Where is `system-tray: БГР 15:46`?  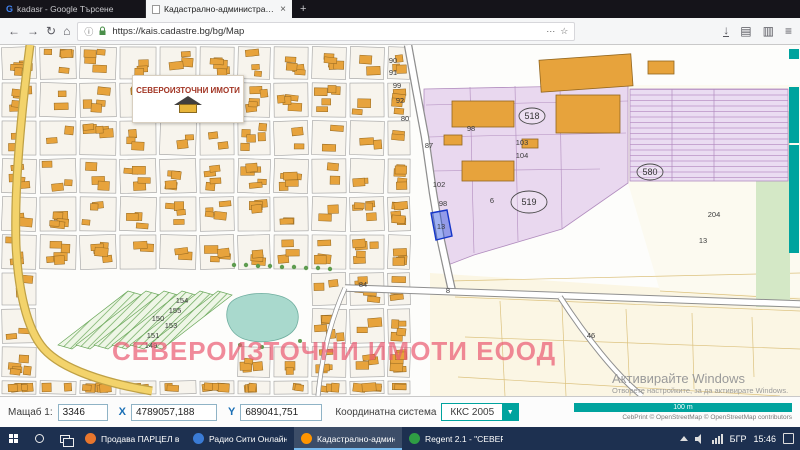
system-tray: БГР 15:46 is located at coordinates (739, 438).